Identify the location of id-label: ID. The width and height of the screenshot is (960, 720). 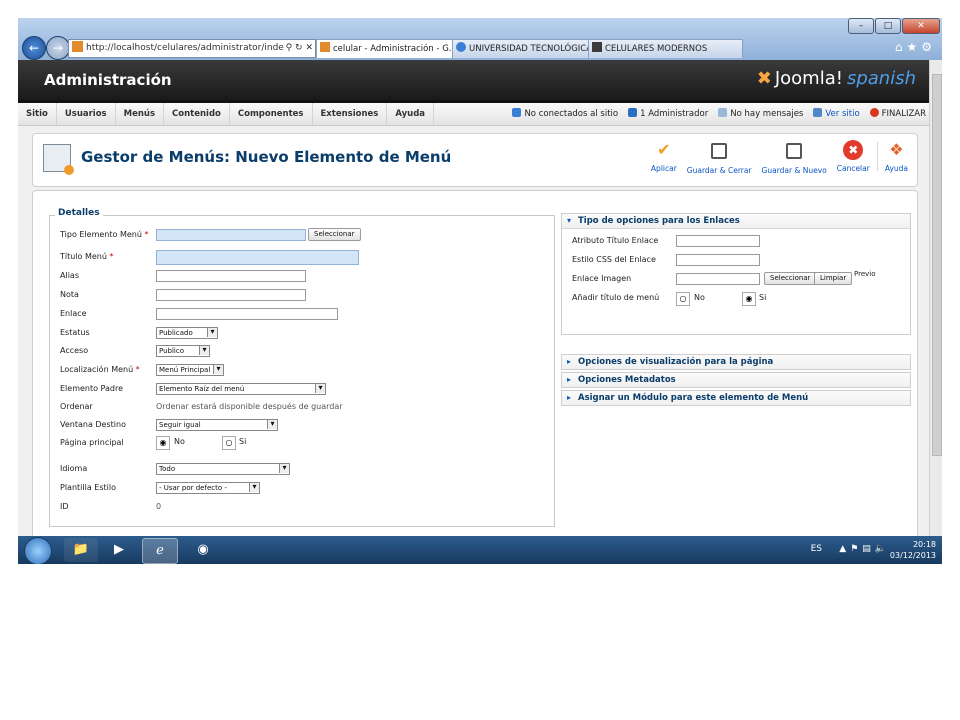
(64, 506).